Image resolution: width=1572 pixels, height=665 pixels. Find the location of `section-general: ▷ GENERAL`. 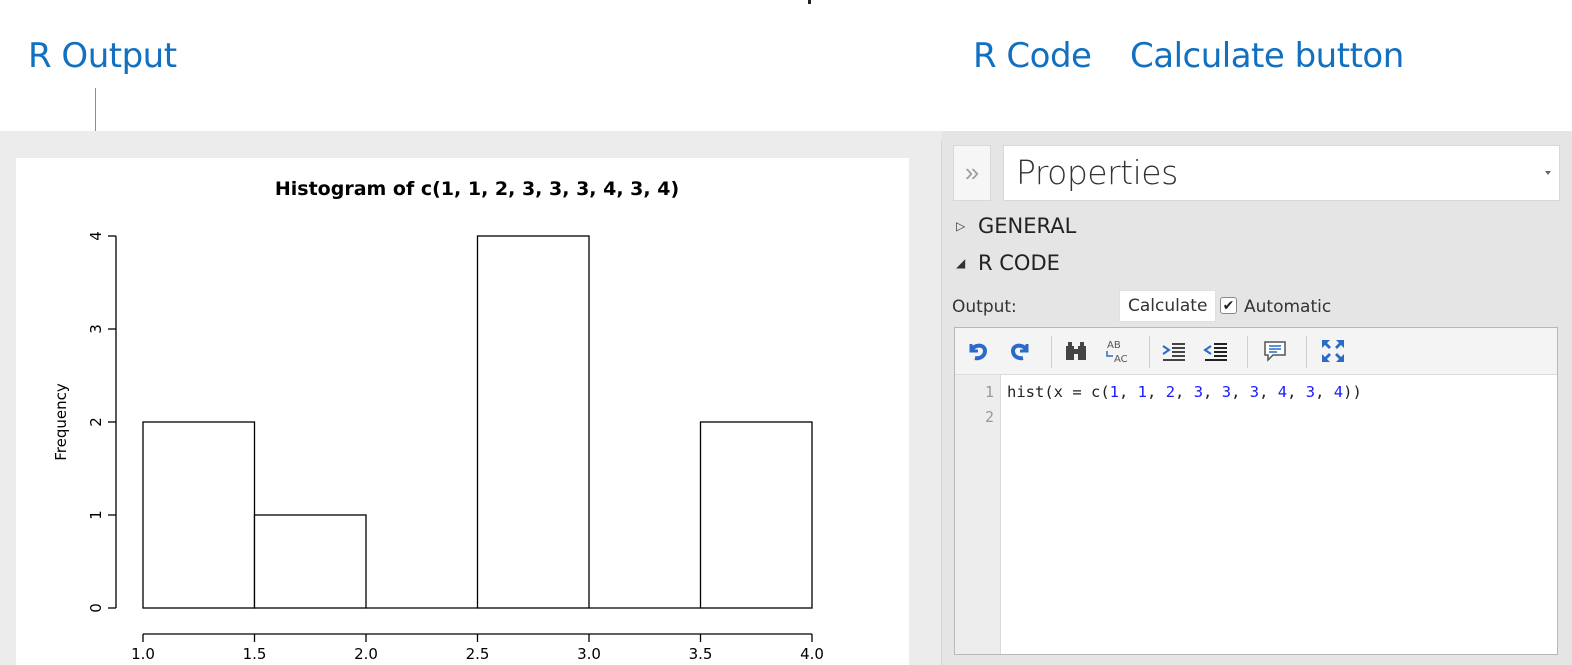

section-general: ▷ GENERAL is located at coordinates (1016, 226).